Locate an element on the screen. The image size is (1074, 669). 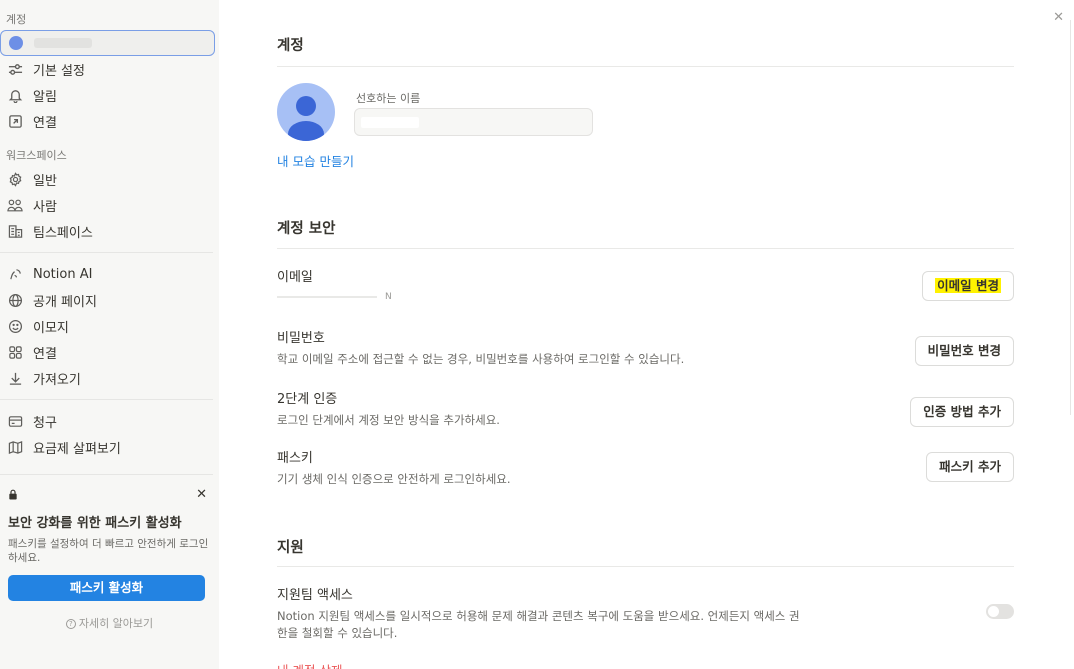
people-icon is located at coordinates (15, 205).